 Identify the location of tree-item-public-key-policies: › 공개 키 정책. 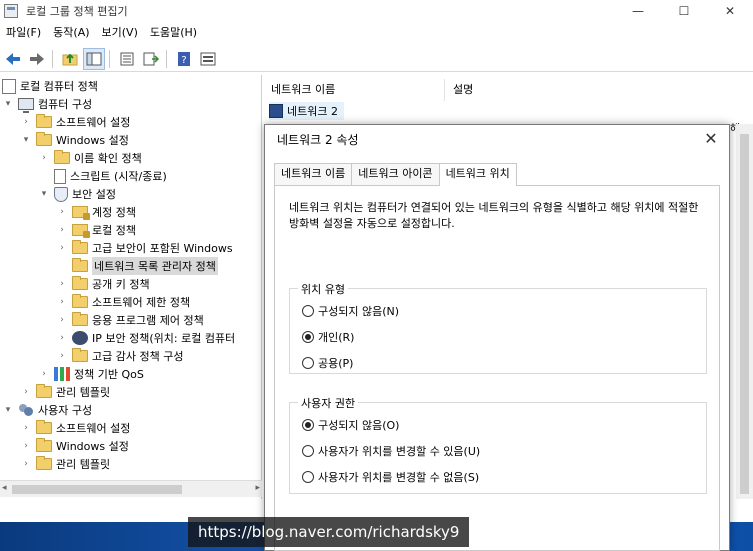
(103, 284).